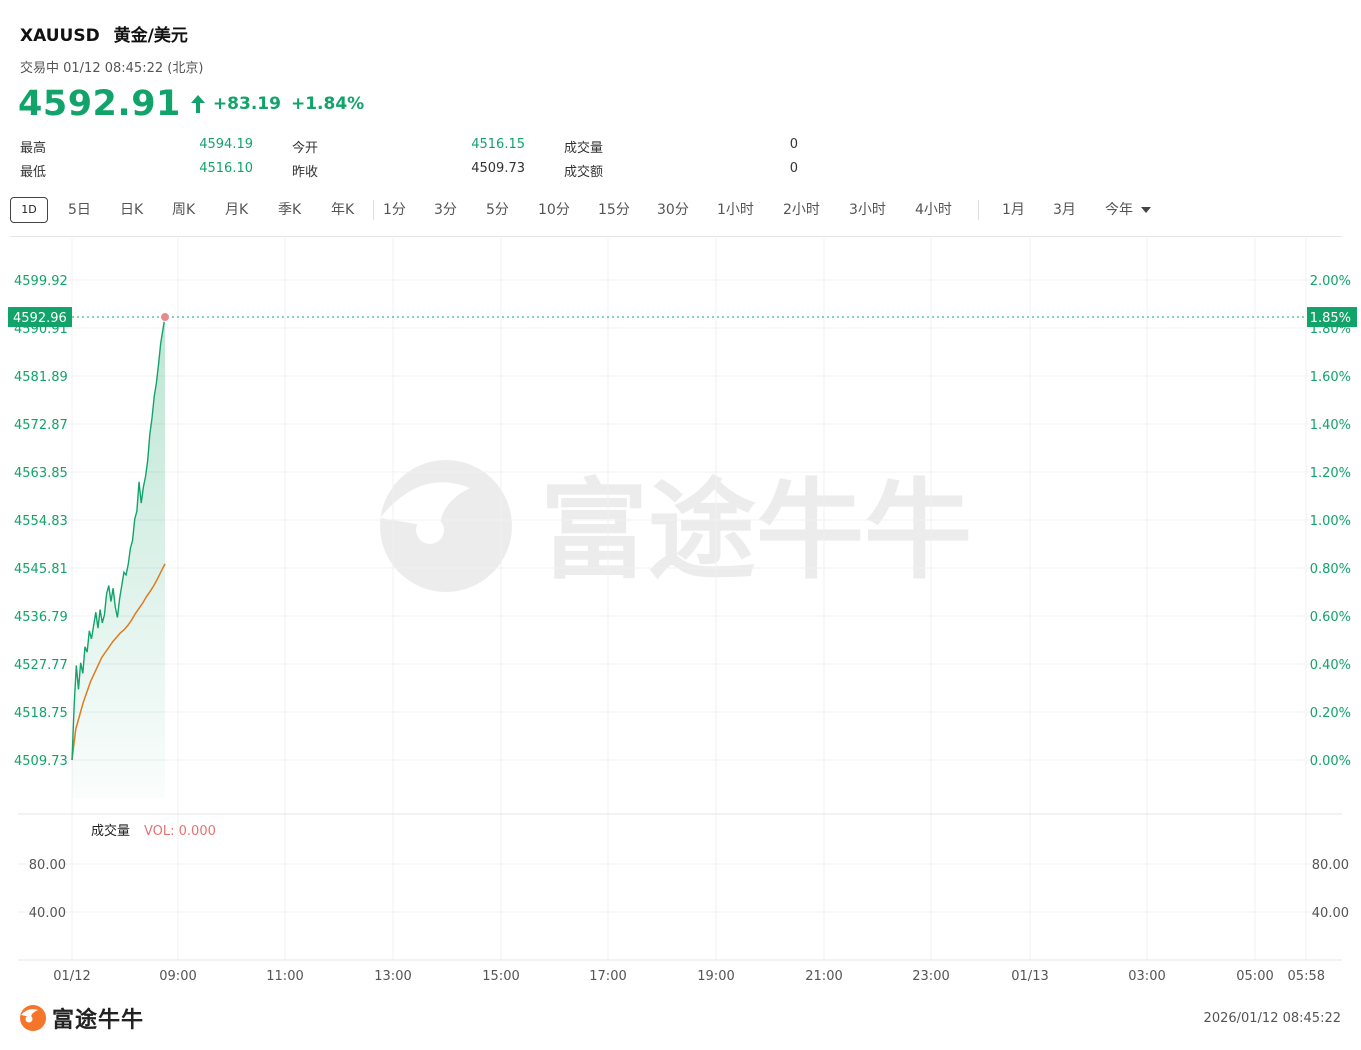 Image resolution: width=1361 pixels, height=1050 pixels. Describe the element at coordinates (673, 210) in the screenshot. I see `tab-30min: 30分` at that location.